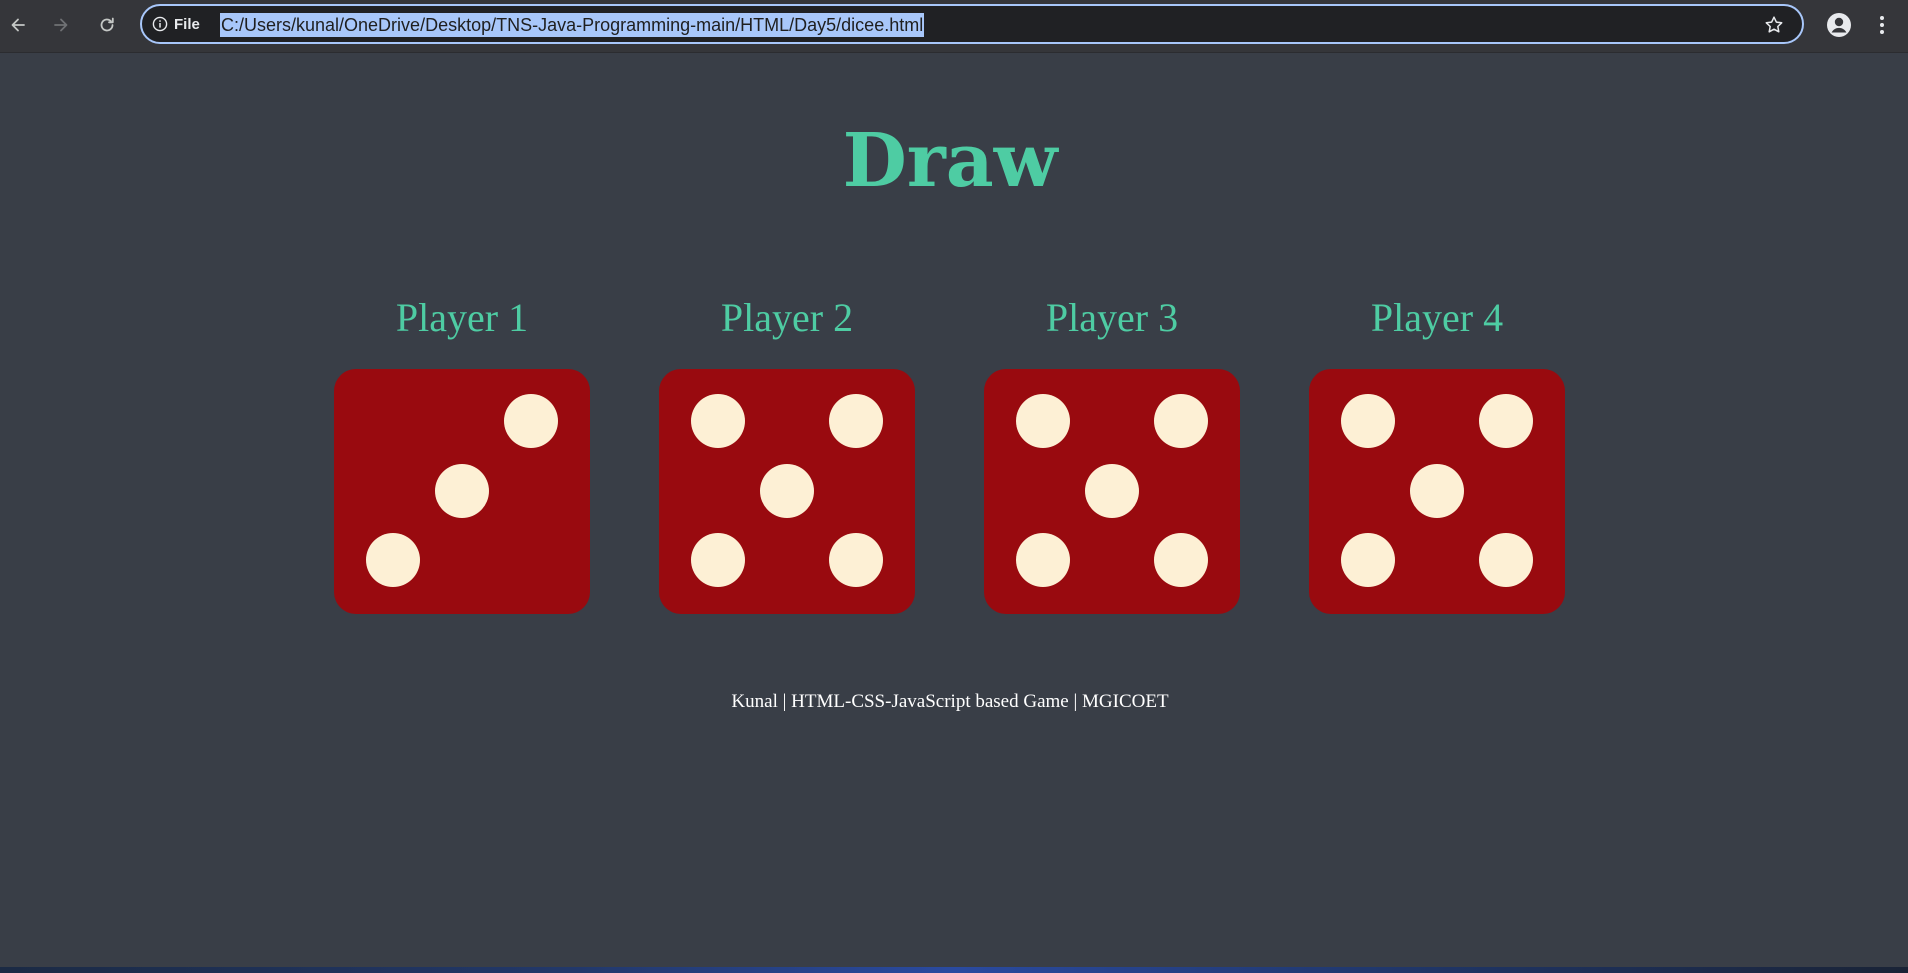 The width and height of the screenshot is (1908, 973). I want to click on player-1-column: Player 1, so click(462, 453).